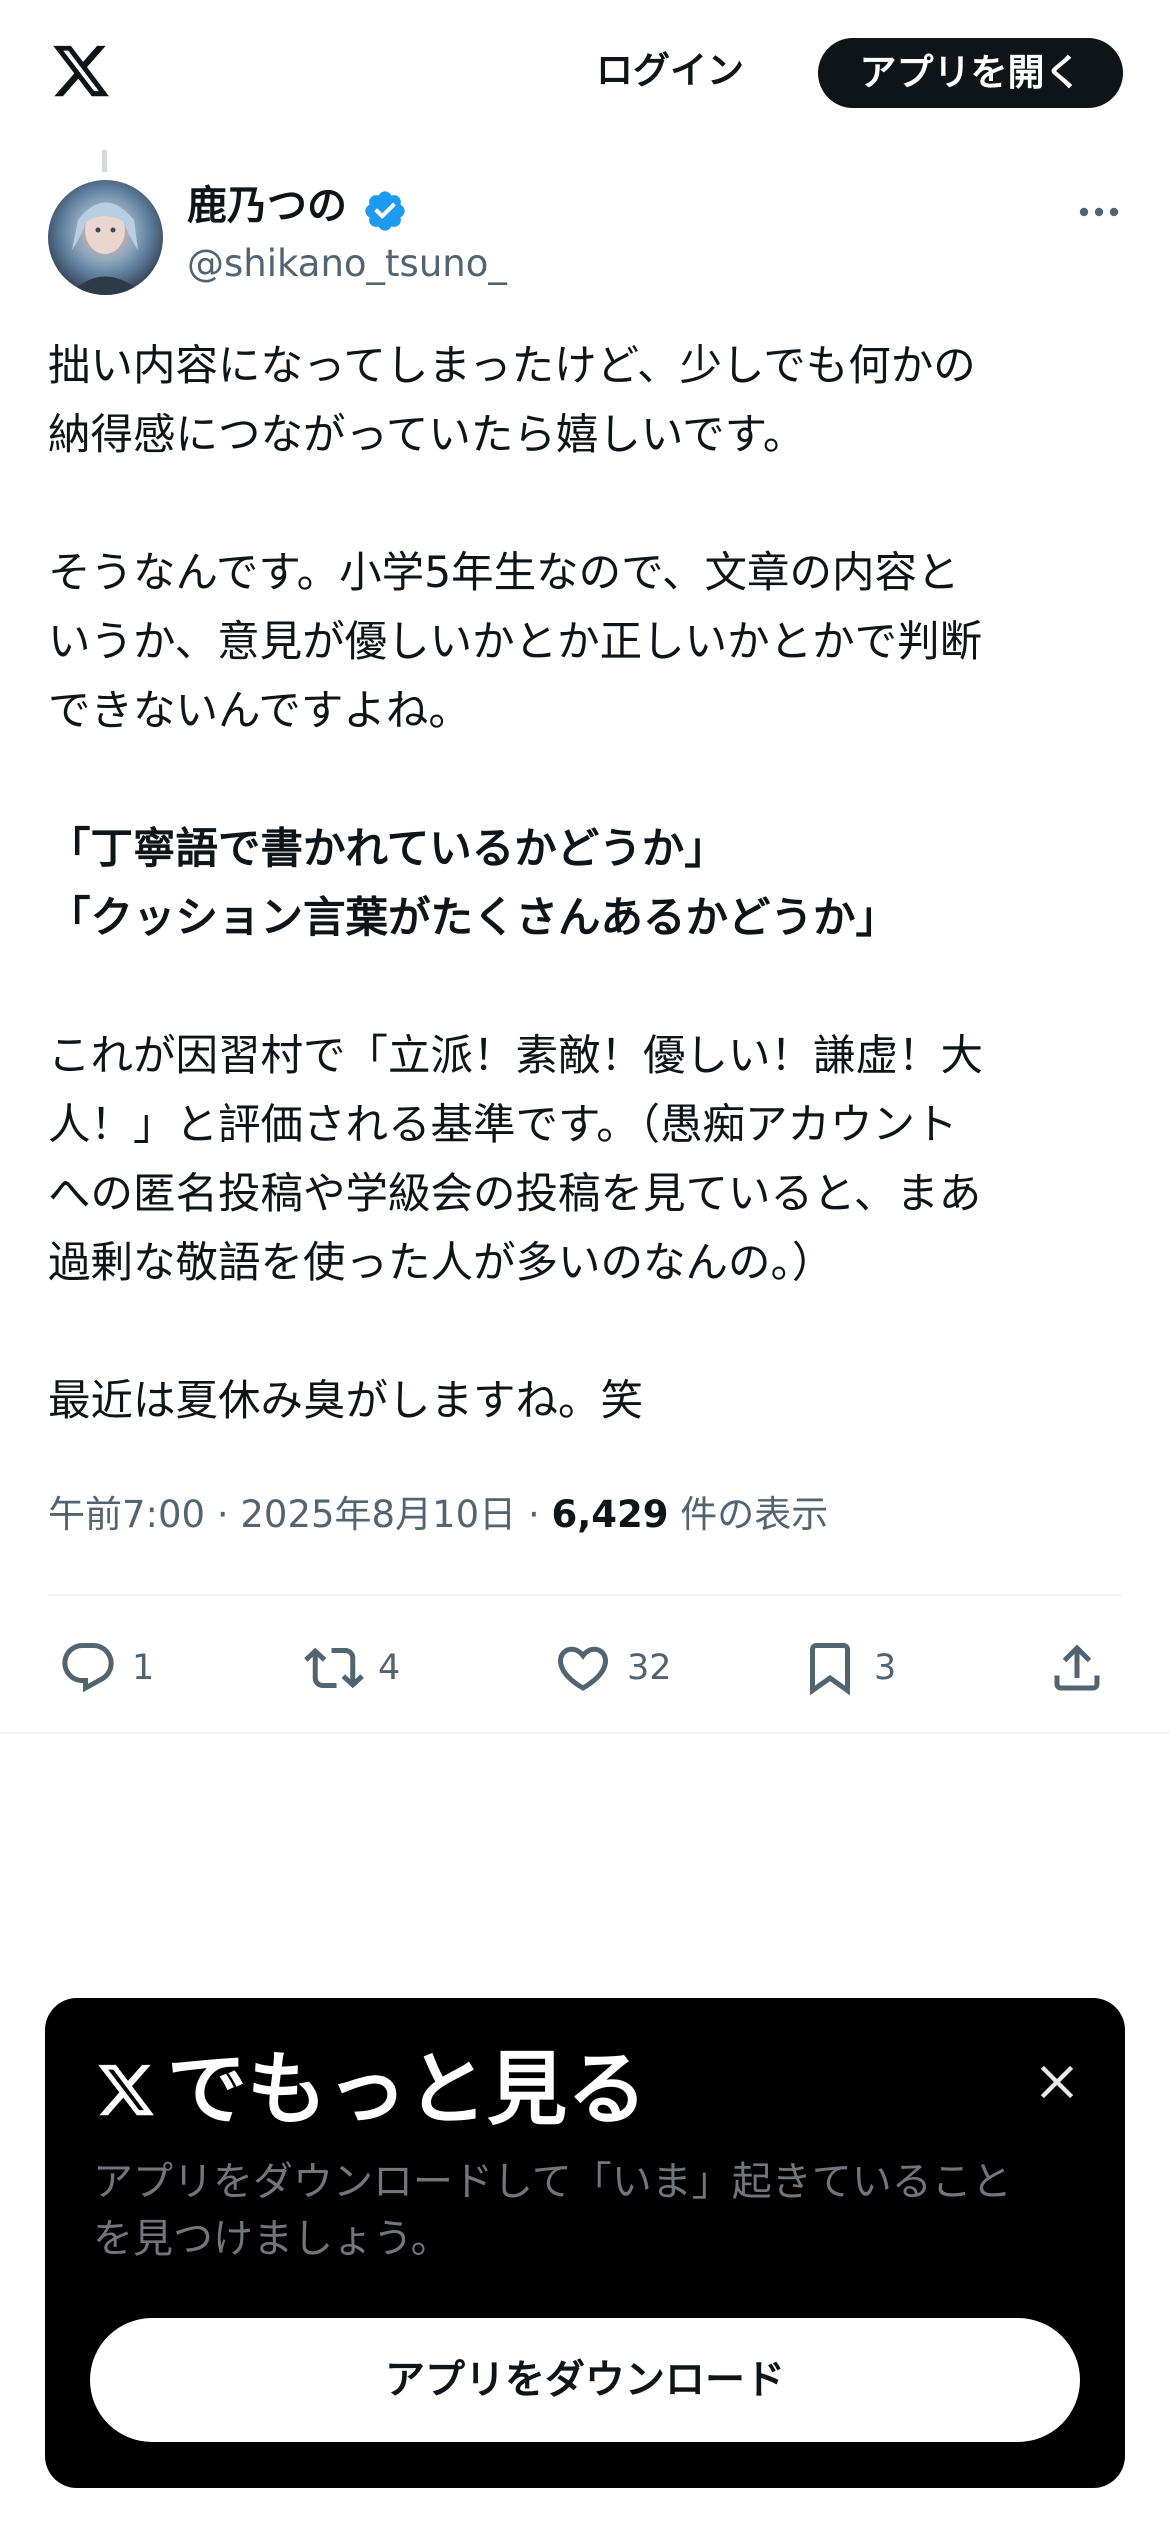 The width and height of the screenshot is (1170, 2532). I want to click on more-options-icon, so click(1099, 212).